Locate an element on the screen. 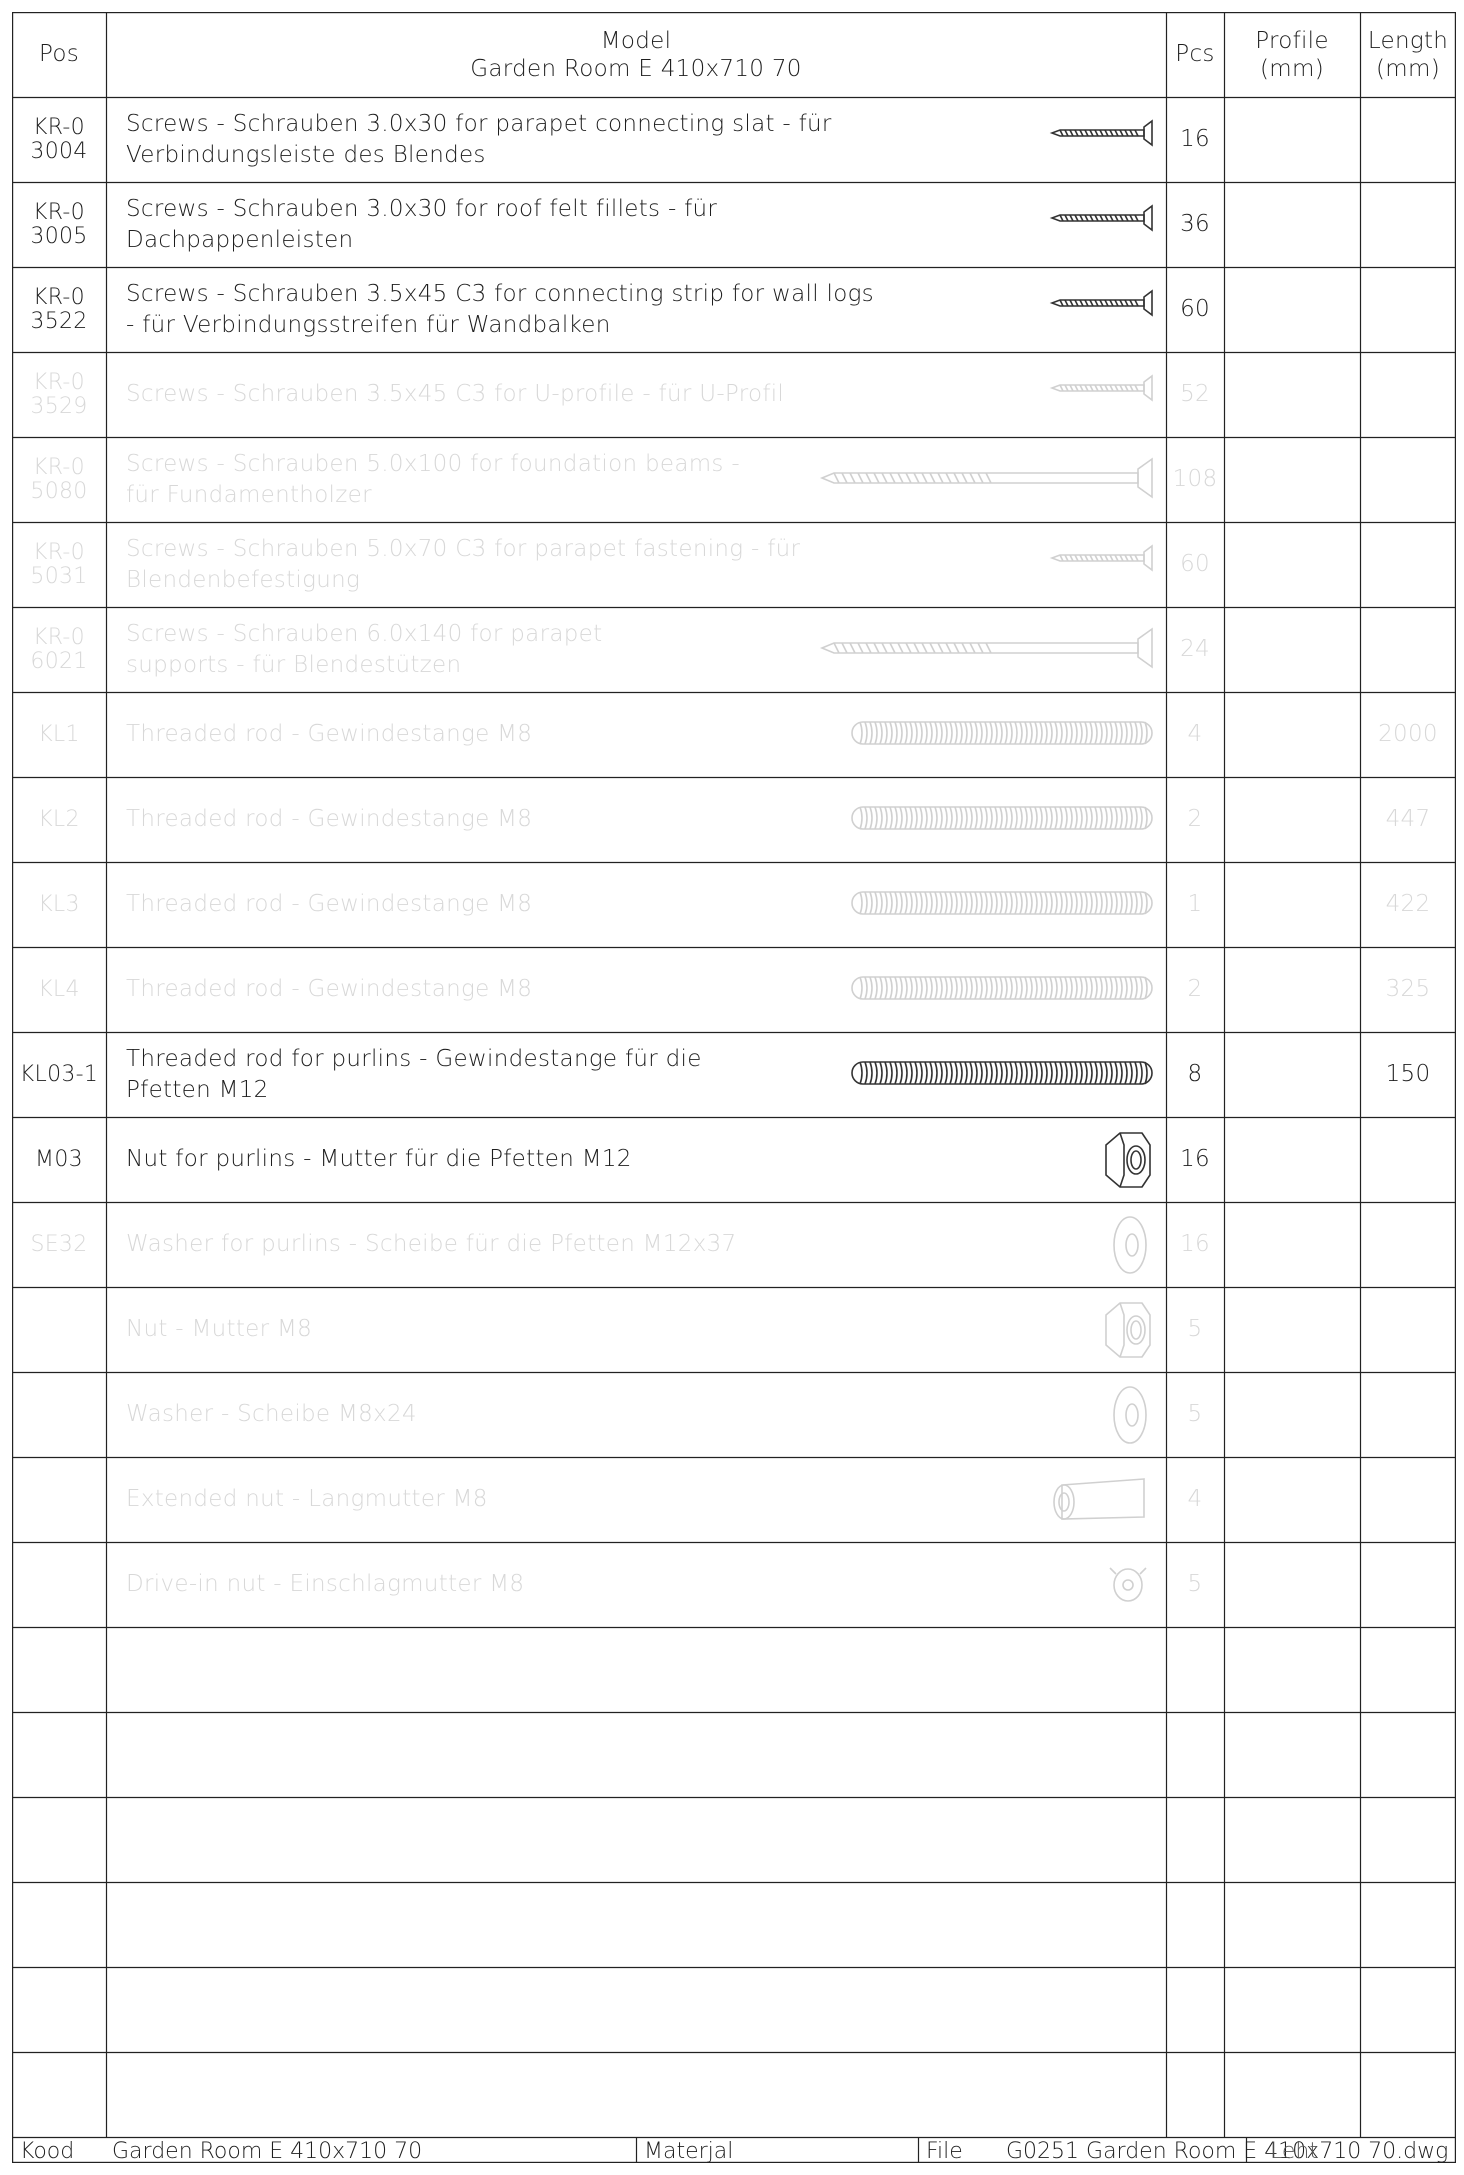  part-quantity: 24 is located at coordinates (1195, 649).